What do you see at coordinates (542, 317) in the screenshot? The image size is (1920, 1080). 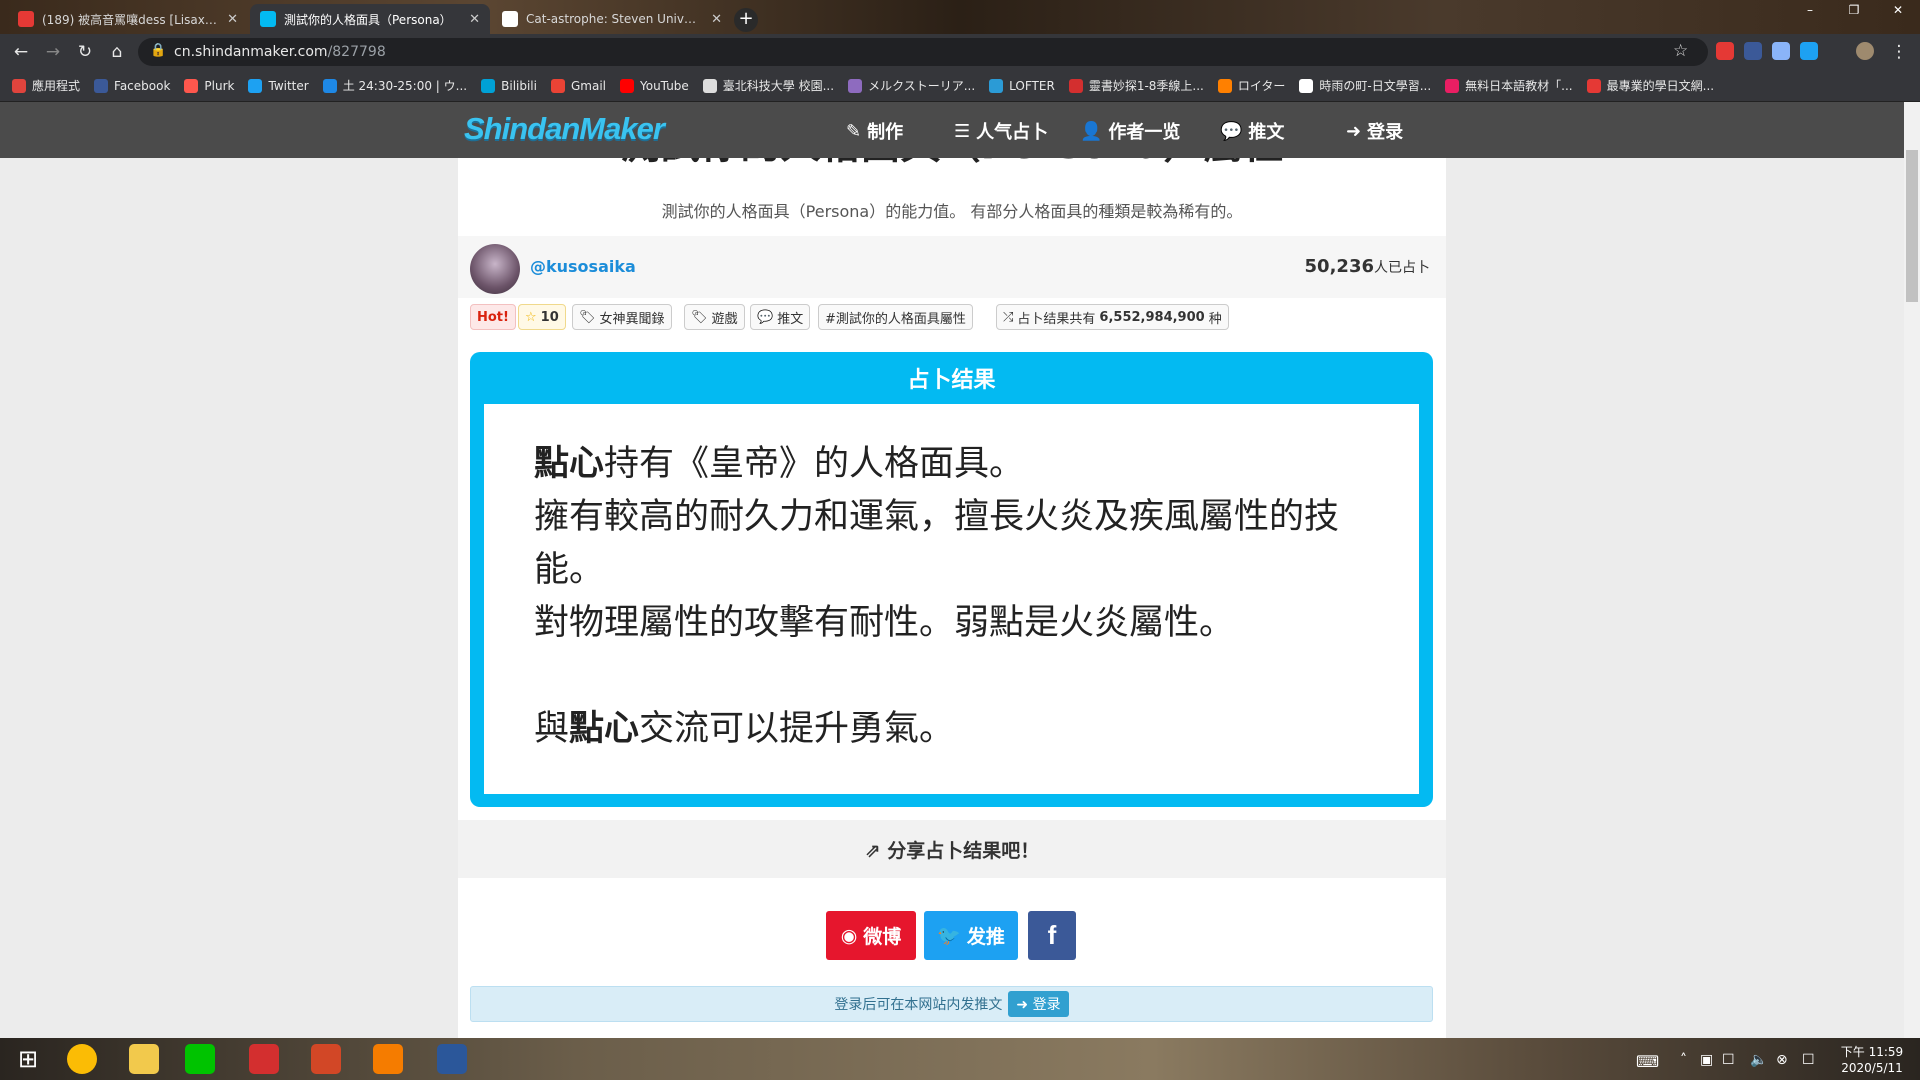 I see `favorite-button: ☆ 10` at bounding box center [542, 317].